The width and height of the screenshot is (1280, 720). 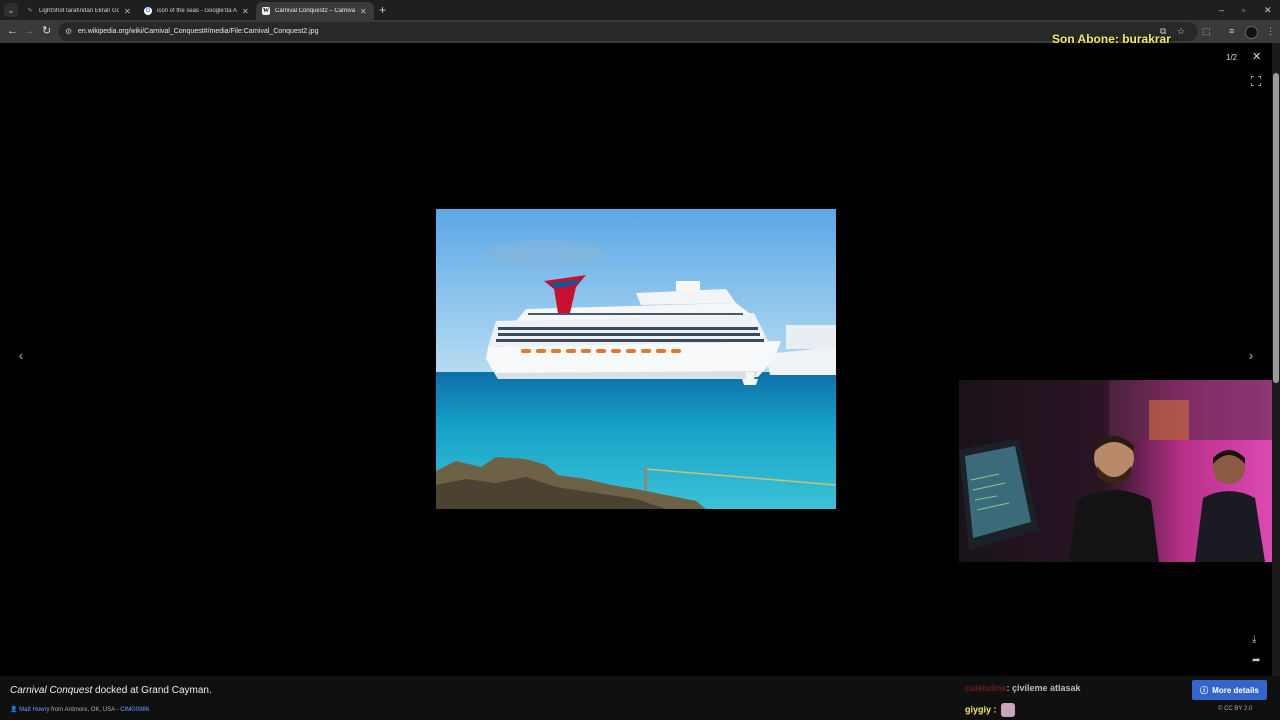 I want to click on license-info: © CC BY 2.0, so click(x=1235, y=709).